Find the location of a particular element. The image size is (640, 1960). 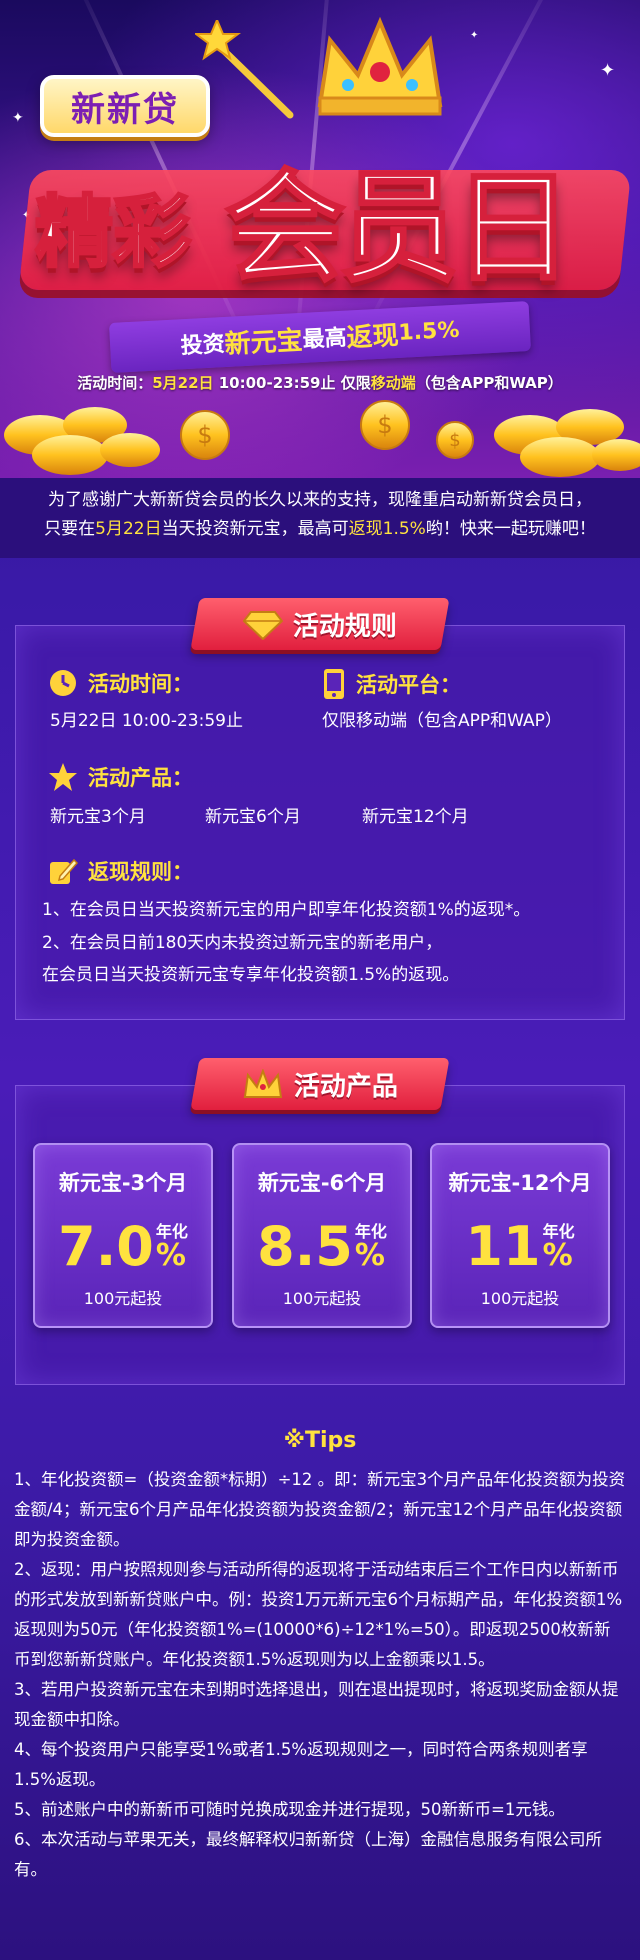

product-name: 新元宝-3个月 is located at coordinates (123, 1183).